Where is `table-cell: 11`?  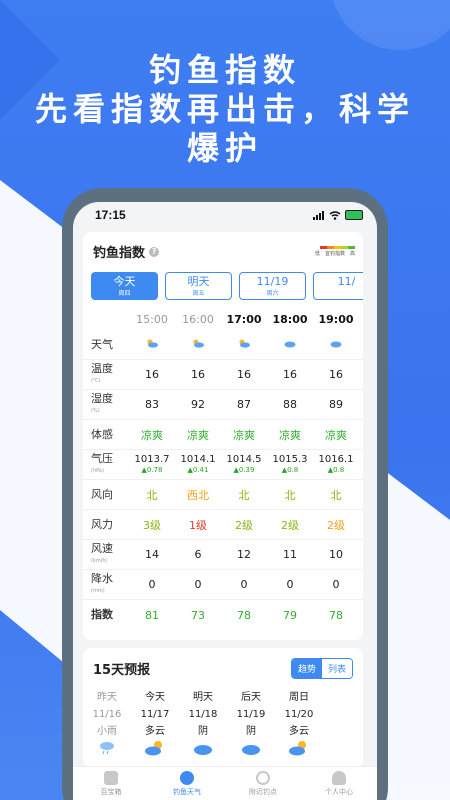
table-cell: 11 is located at coordinates (290, 554).